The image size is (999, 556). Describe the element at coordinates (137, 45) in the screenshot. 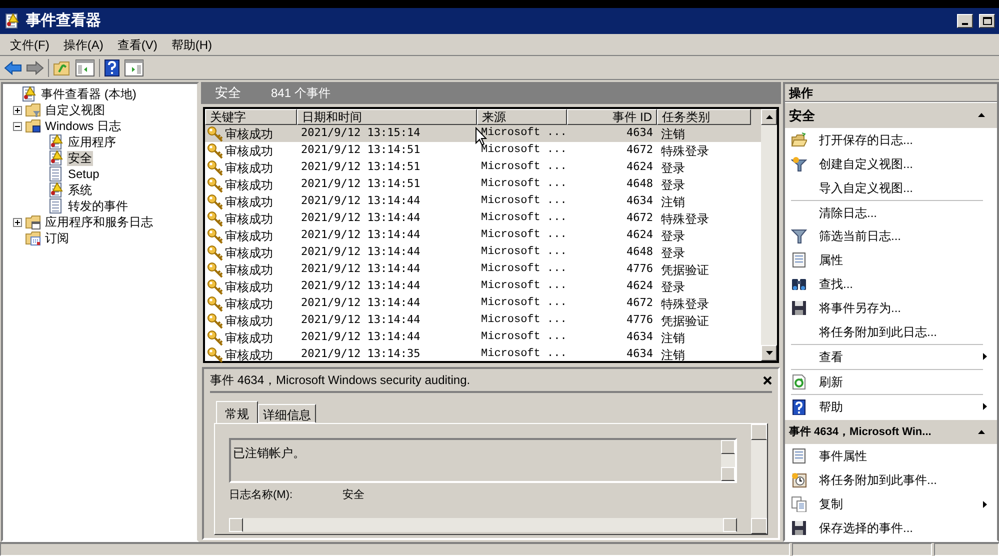

I see `menu-item: 查看(V)` at that location.